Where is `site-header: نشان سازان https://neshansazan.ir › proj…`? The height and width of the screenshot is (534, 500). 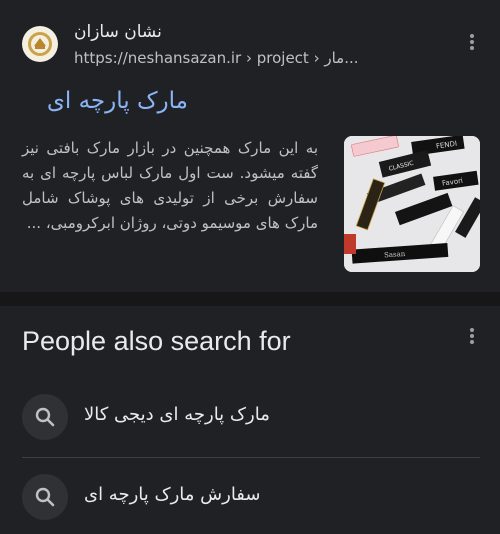
site-header: نشان سازان https://neshansazan.ir › proj… is located at coordinates (252, 47).